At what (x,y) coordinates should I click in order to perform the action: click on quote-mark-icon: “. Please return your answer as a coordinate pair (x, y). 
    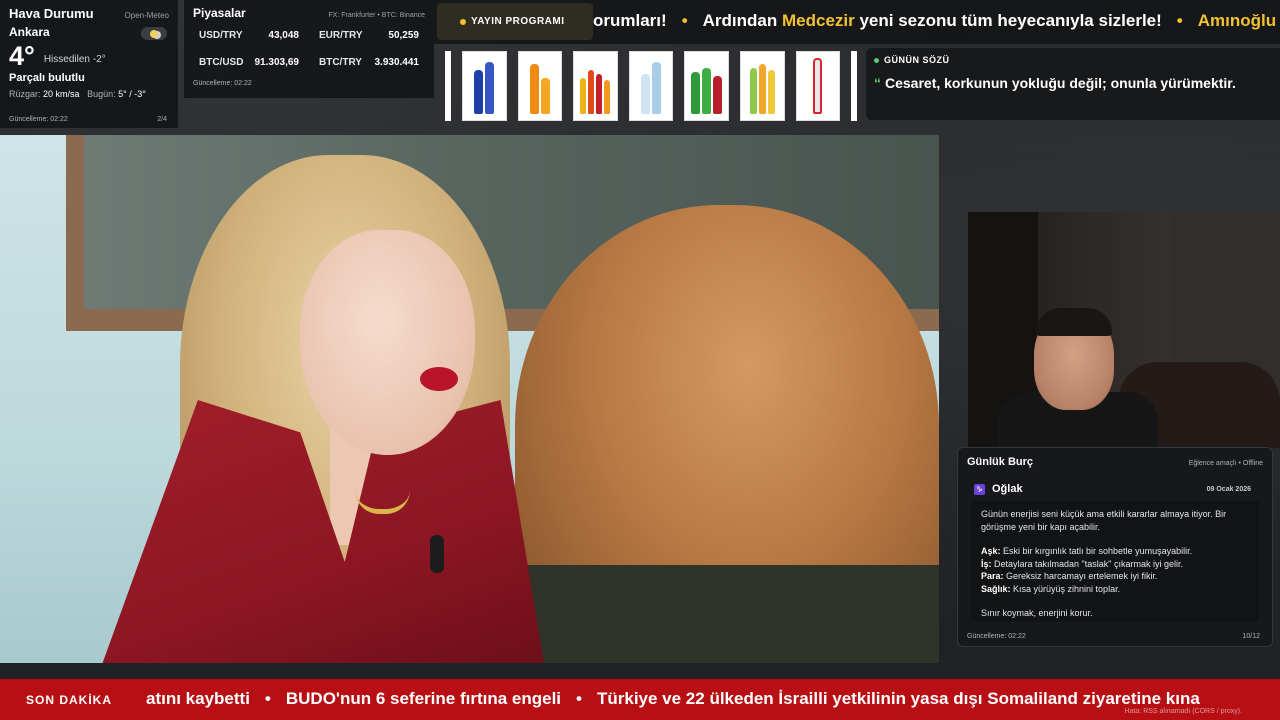
    Looking at the image, I should click on (877, 83).